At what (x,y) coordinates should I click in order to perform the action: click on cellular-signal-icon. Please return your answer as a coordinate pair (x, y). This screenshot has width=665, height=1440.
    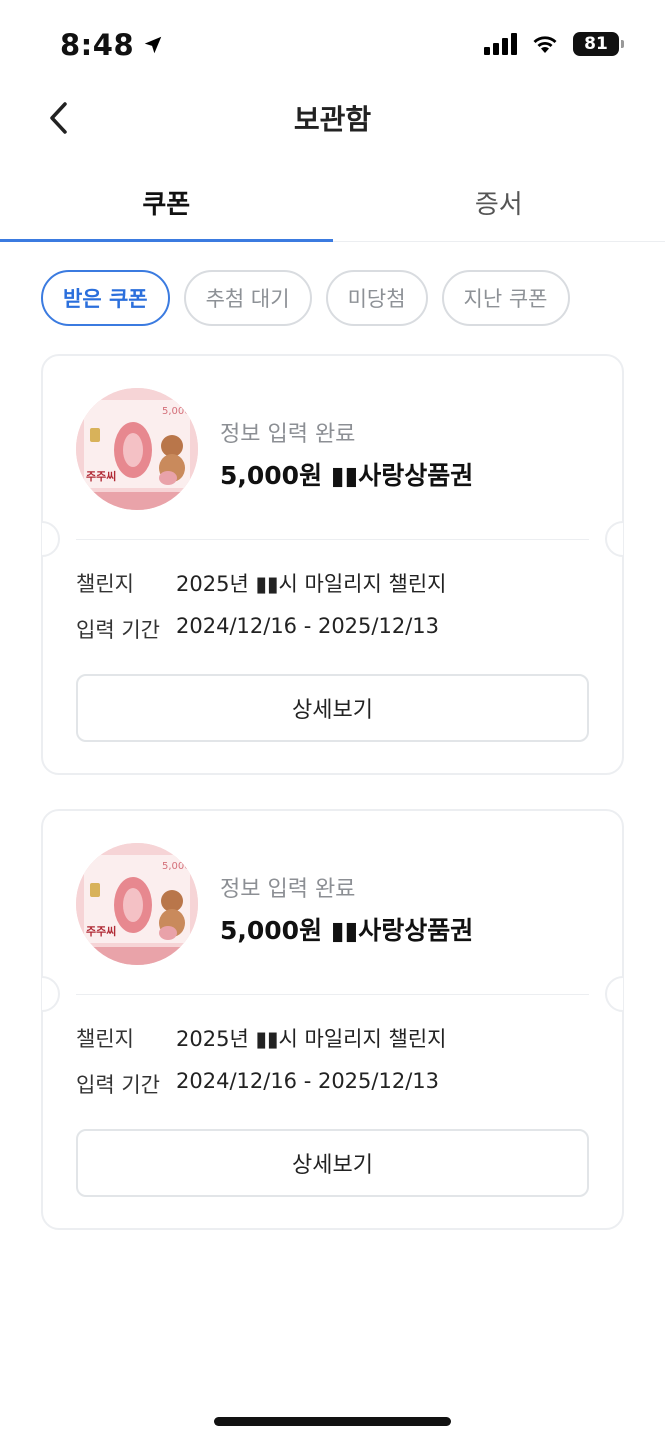
    Looking at the image, I should click on (500, 44).